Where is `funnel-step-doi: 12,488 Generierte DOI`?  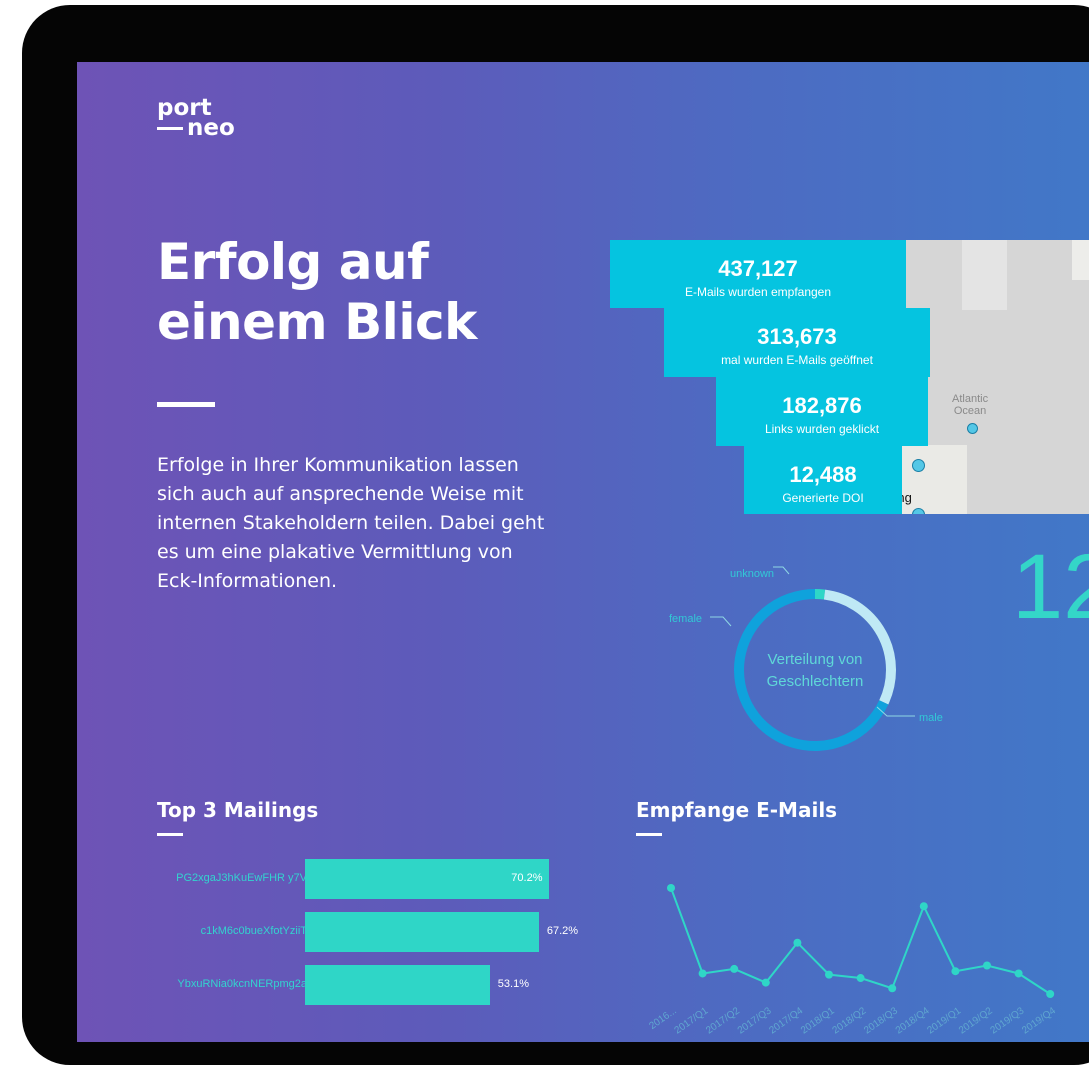 funnel-step-doi: 12,488 Generierte DOI is located at coordinates (823, 480).